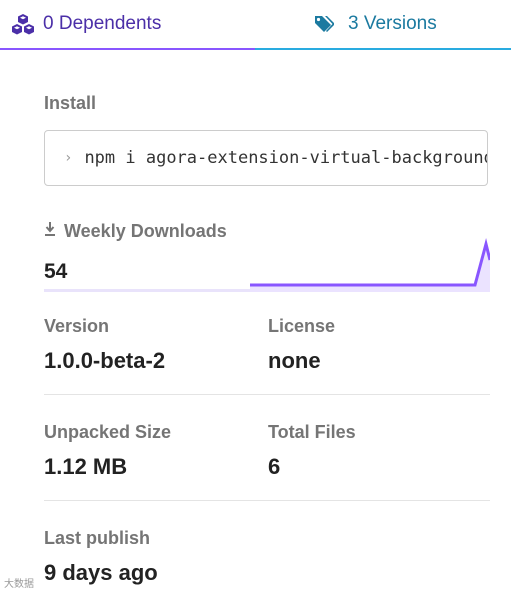 The height and width of the screenshot is (597, 511). Describe the element at coordinates (86, 466) in the screenshot. I see `unpacked-size-value: 1.12 MB` at that location.